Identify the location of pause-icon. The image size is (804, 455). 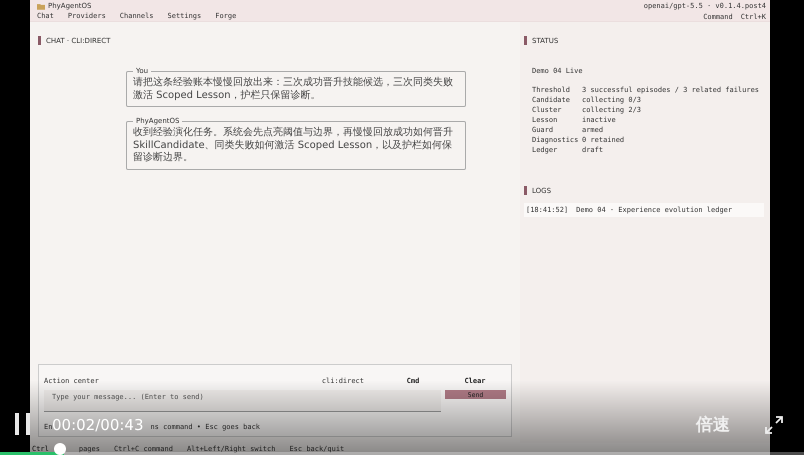
(23, 424).